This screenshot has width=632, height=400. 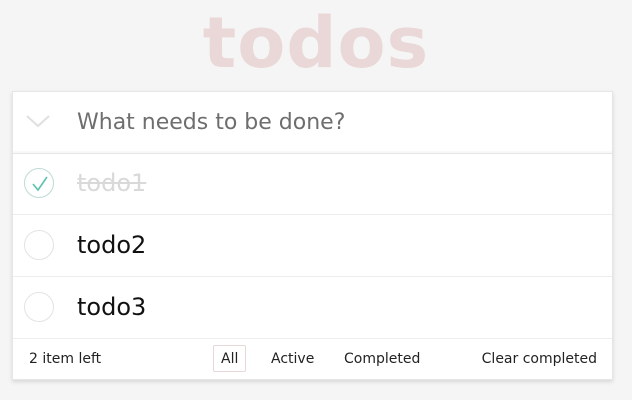 What do you see at coordinates (316, 43) in the screenshot?
I see `app-title: todos` at bounding box center [316, 43].